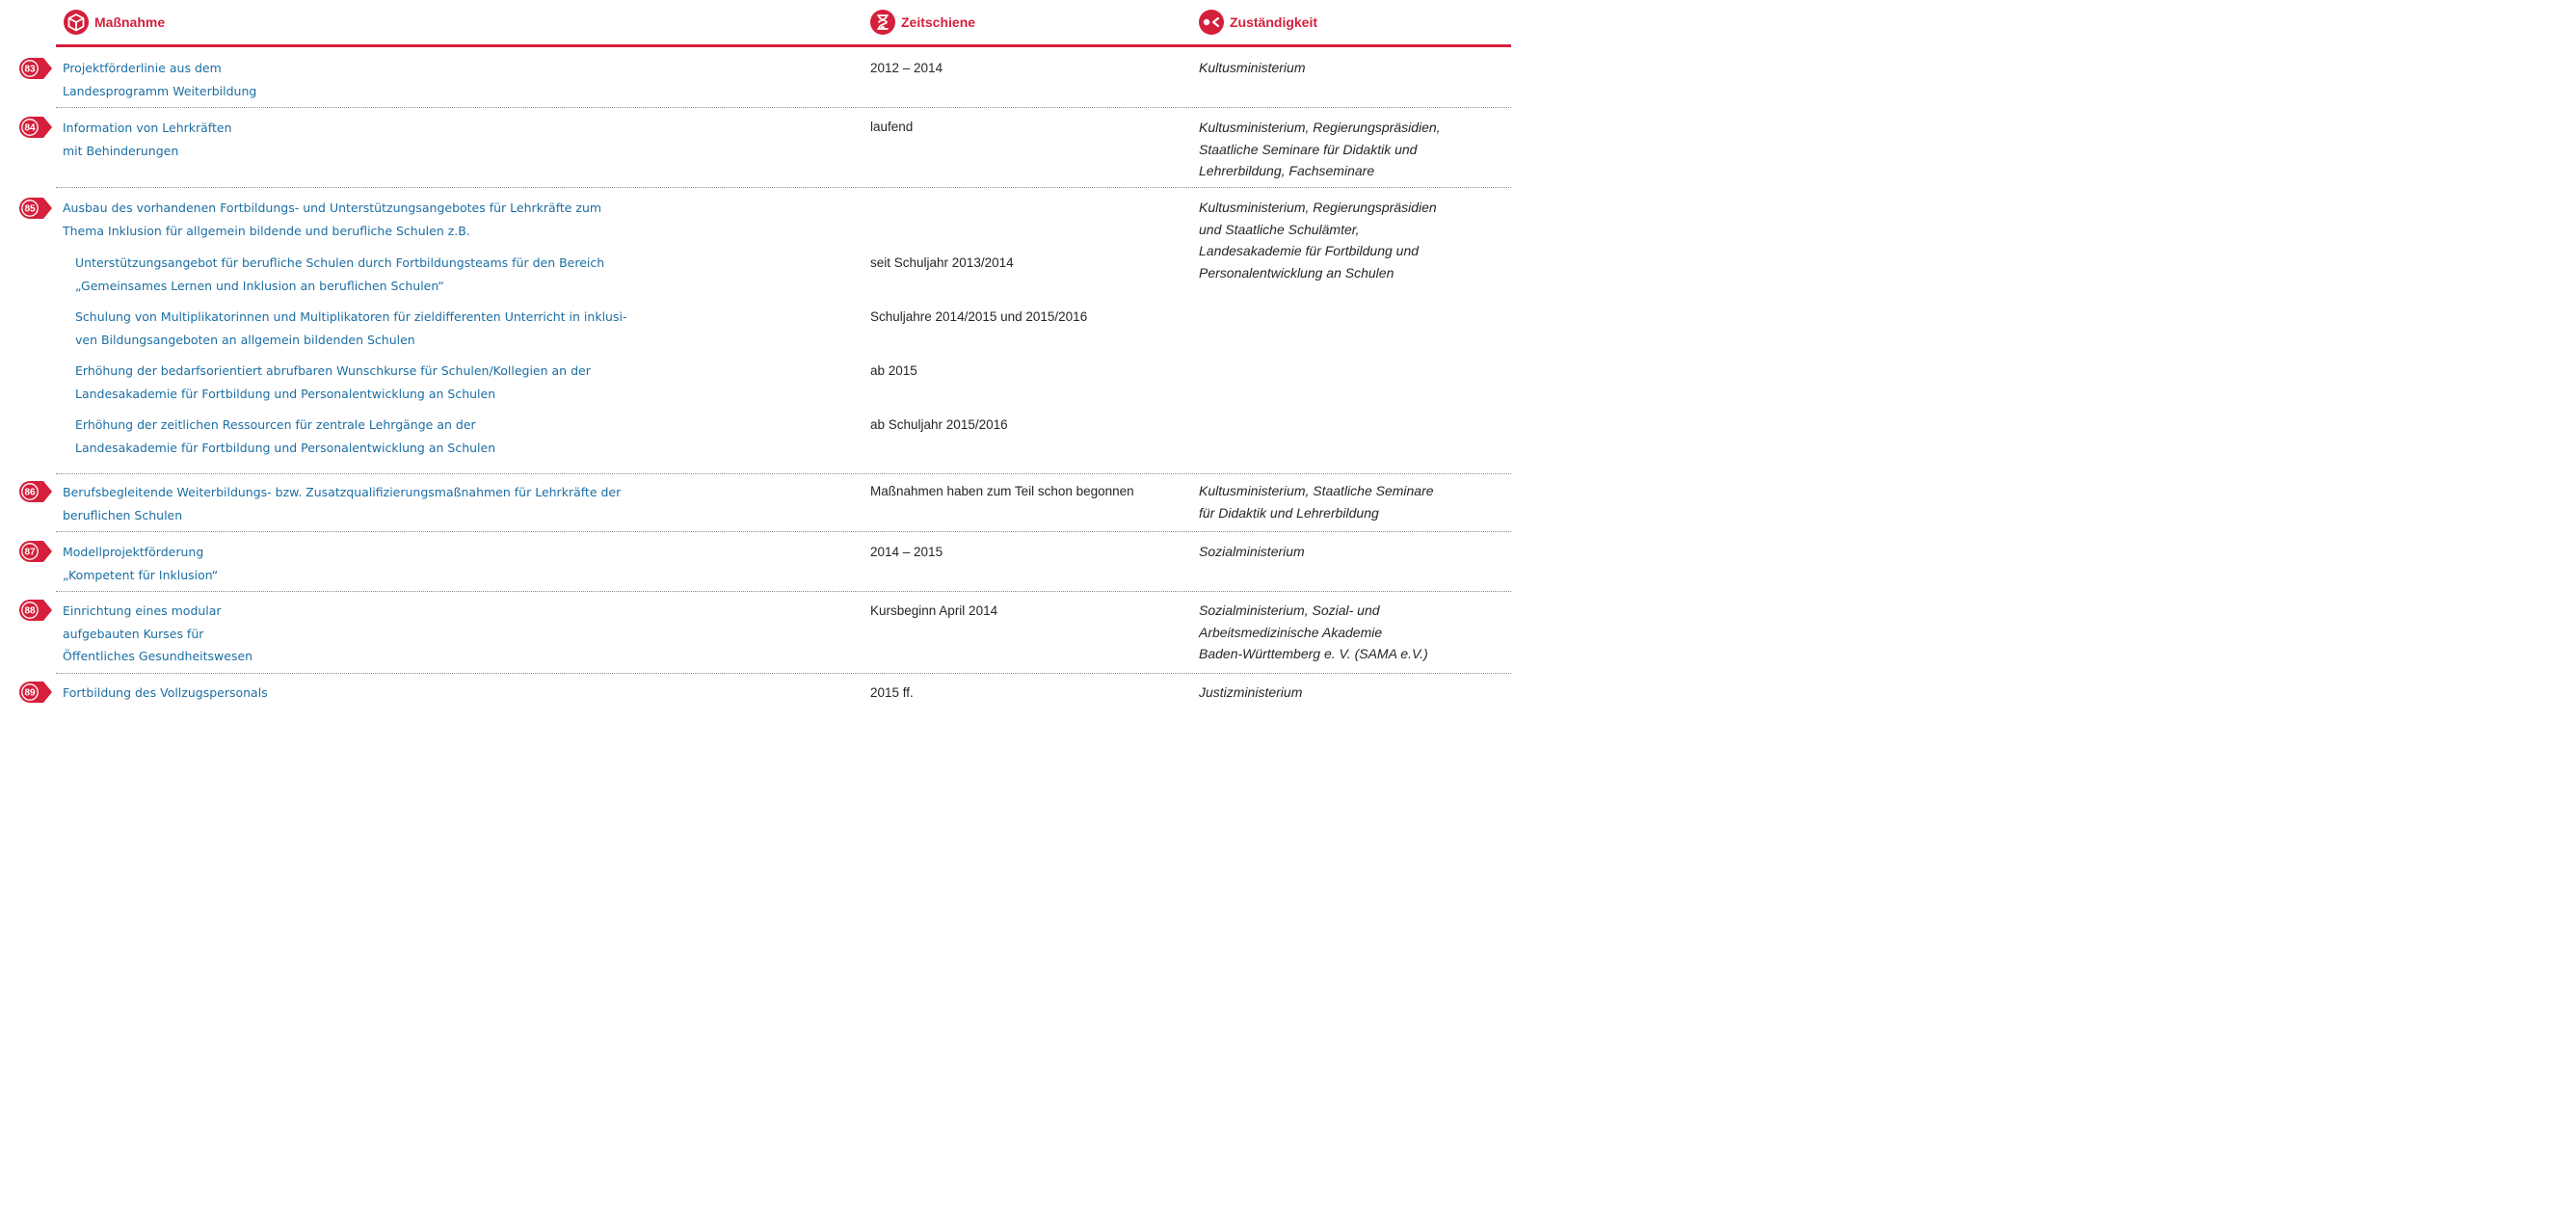  I want to click on column-header-timeline: Zeitschiene, so click(922, 22).